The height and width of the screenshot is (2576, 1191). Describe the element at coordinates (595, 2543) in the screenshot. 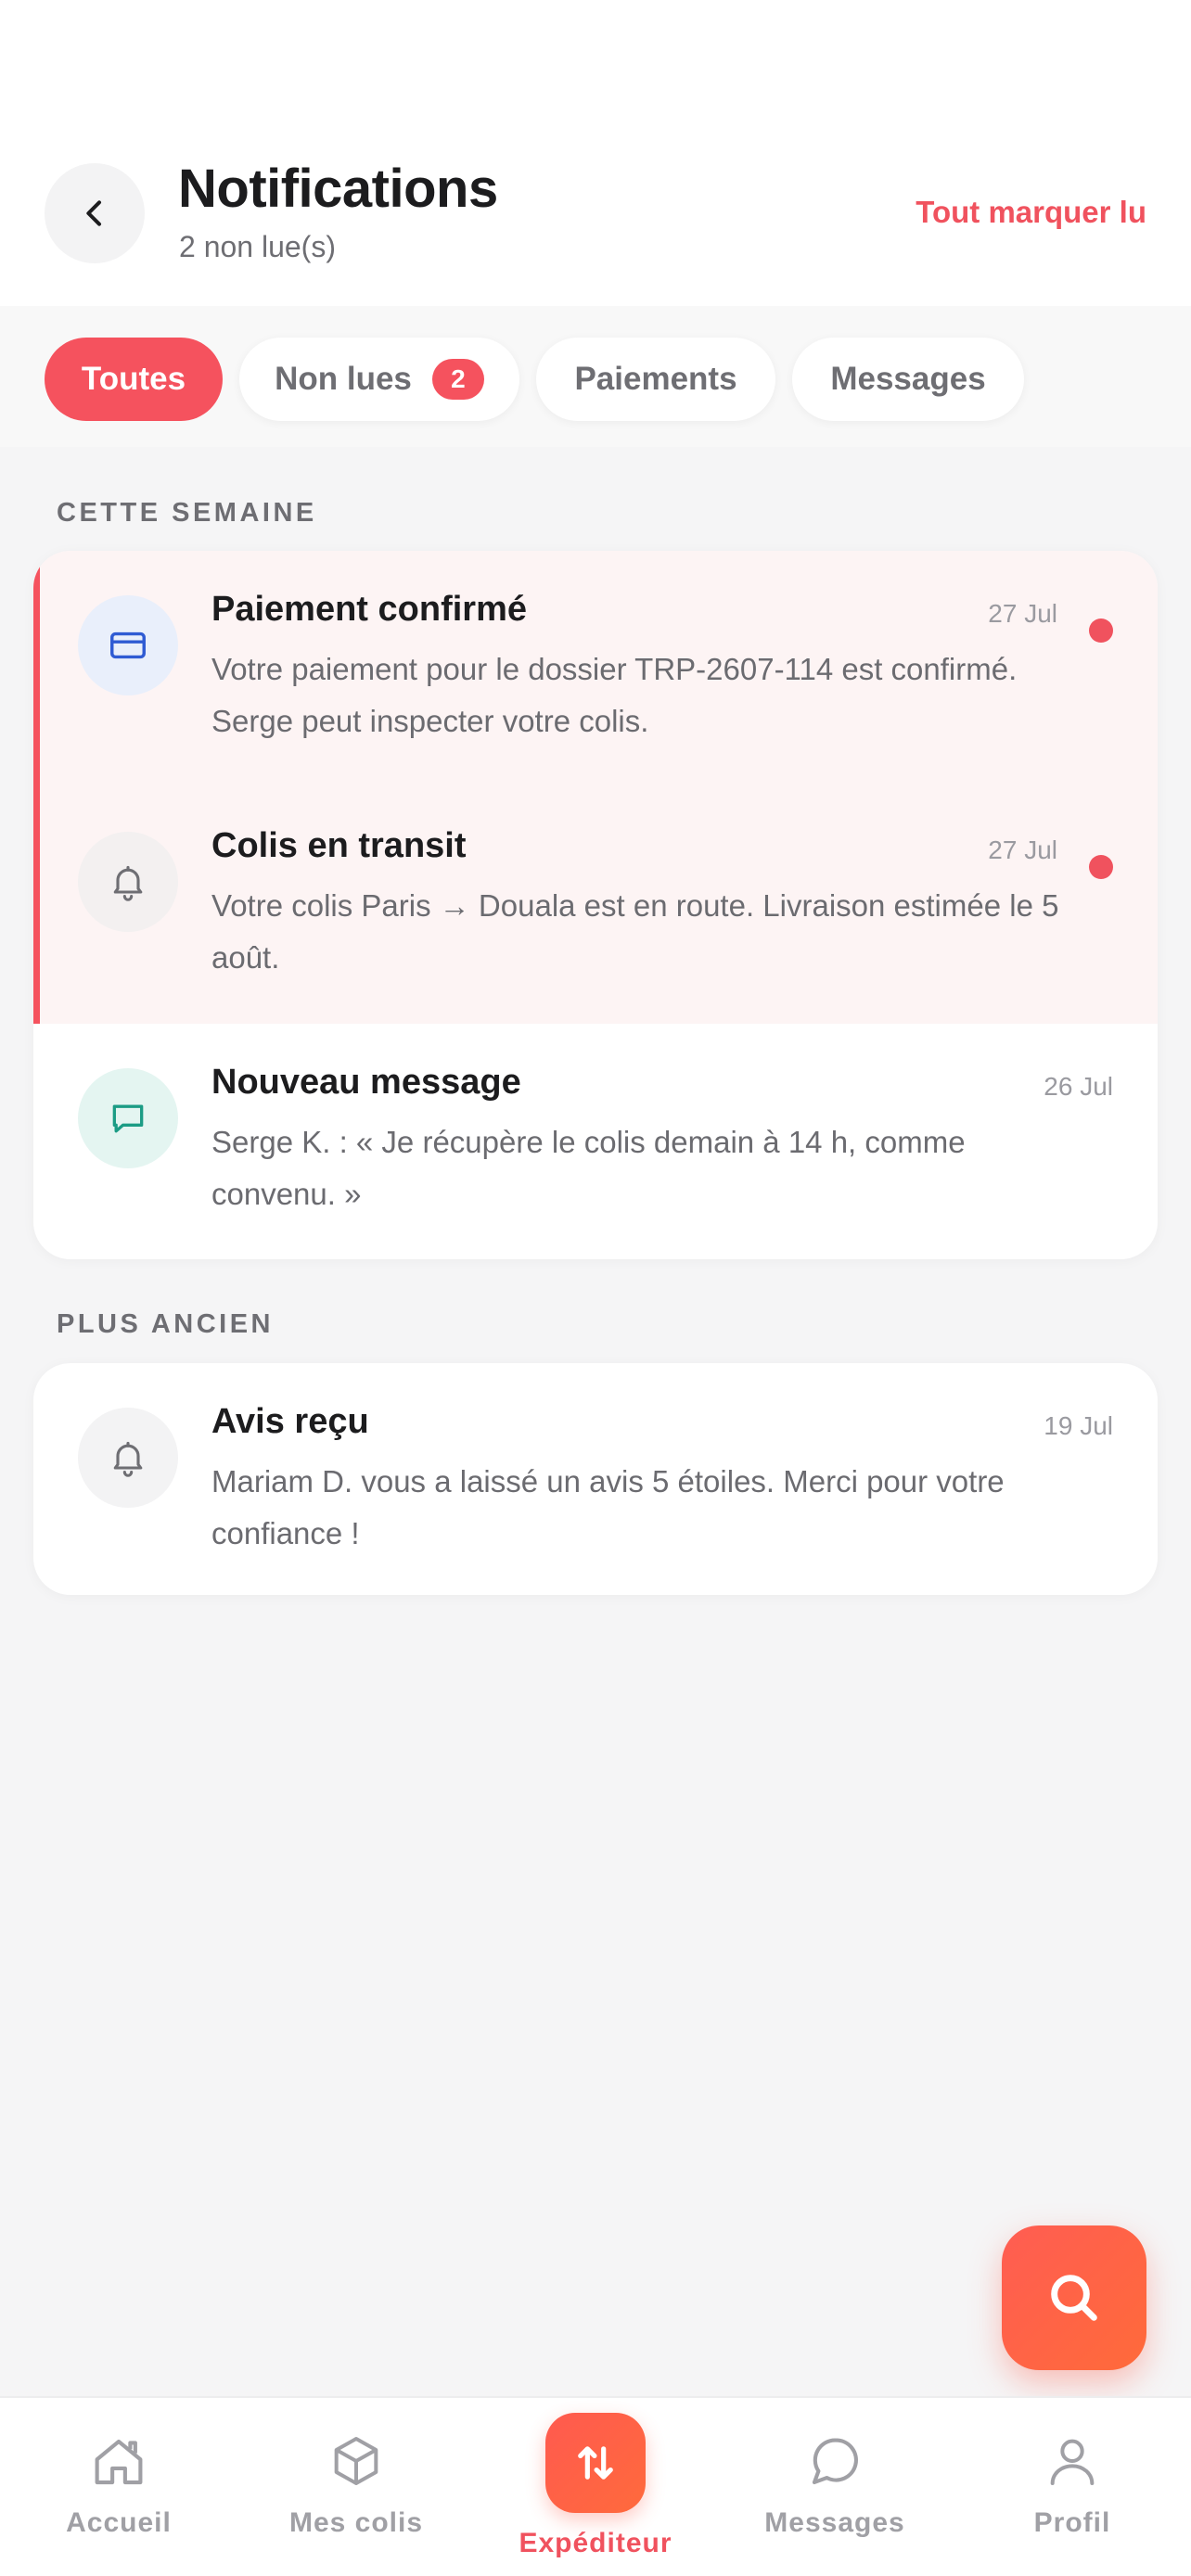

I see `tab-label: Expéditeur` at that location.